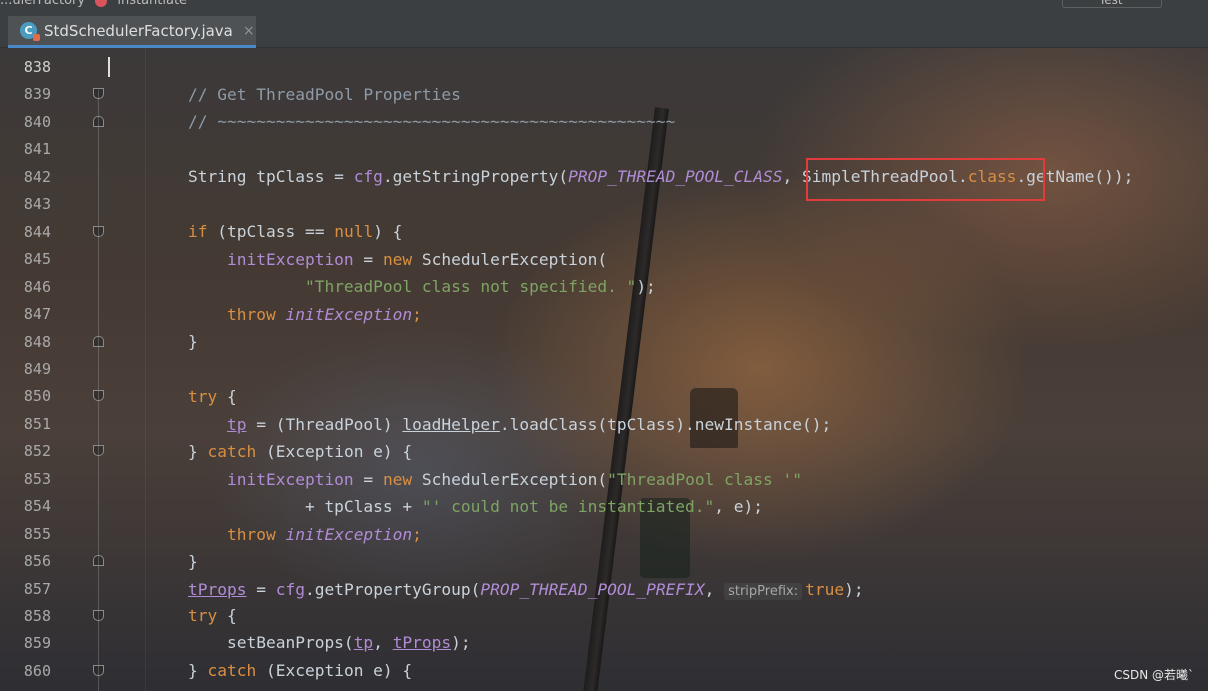 The image size is (1208, 691). Describe the element at coordinates (397, 260) in the screenshot. I see `code-line-845: initException = new SchedulerException(` at that location.